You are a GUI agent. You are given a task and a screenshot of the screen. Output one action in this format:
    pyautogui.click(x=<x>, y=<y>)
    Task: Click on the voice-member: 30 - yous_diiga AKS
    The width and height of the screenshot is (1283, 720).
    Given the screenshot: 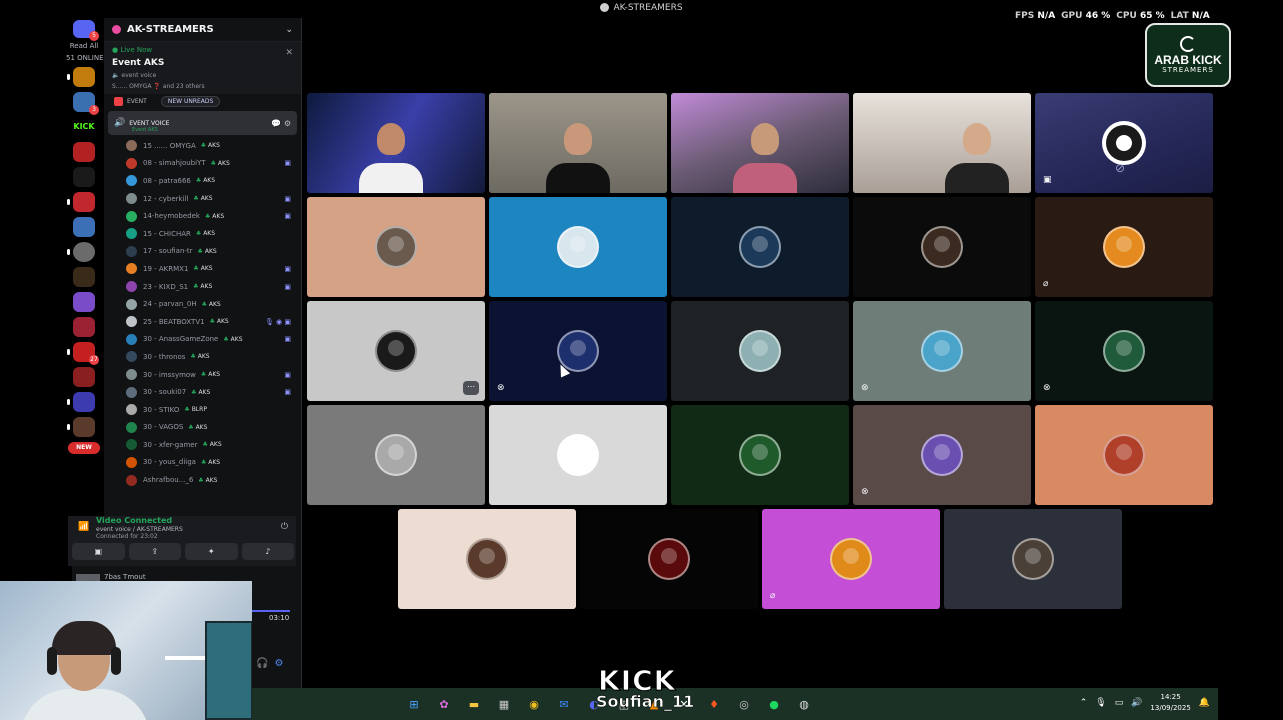 What is the action you would take?
    pyautogui.click(x=202, y=463)
    